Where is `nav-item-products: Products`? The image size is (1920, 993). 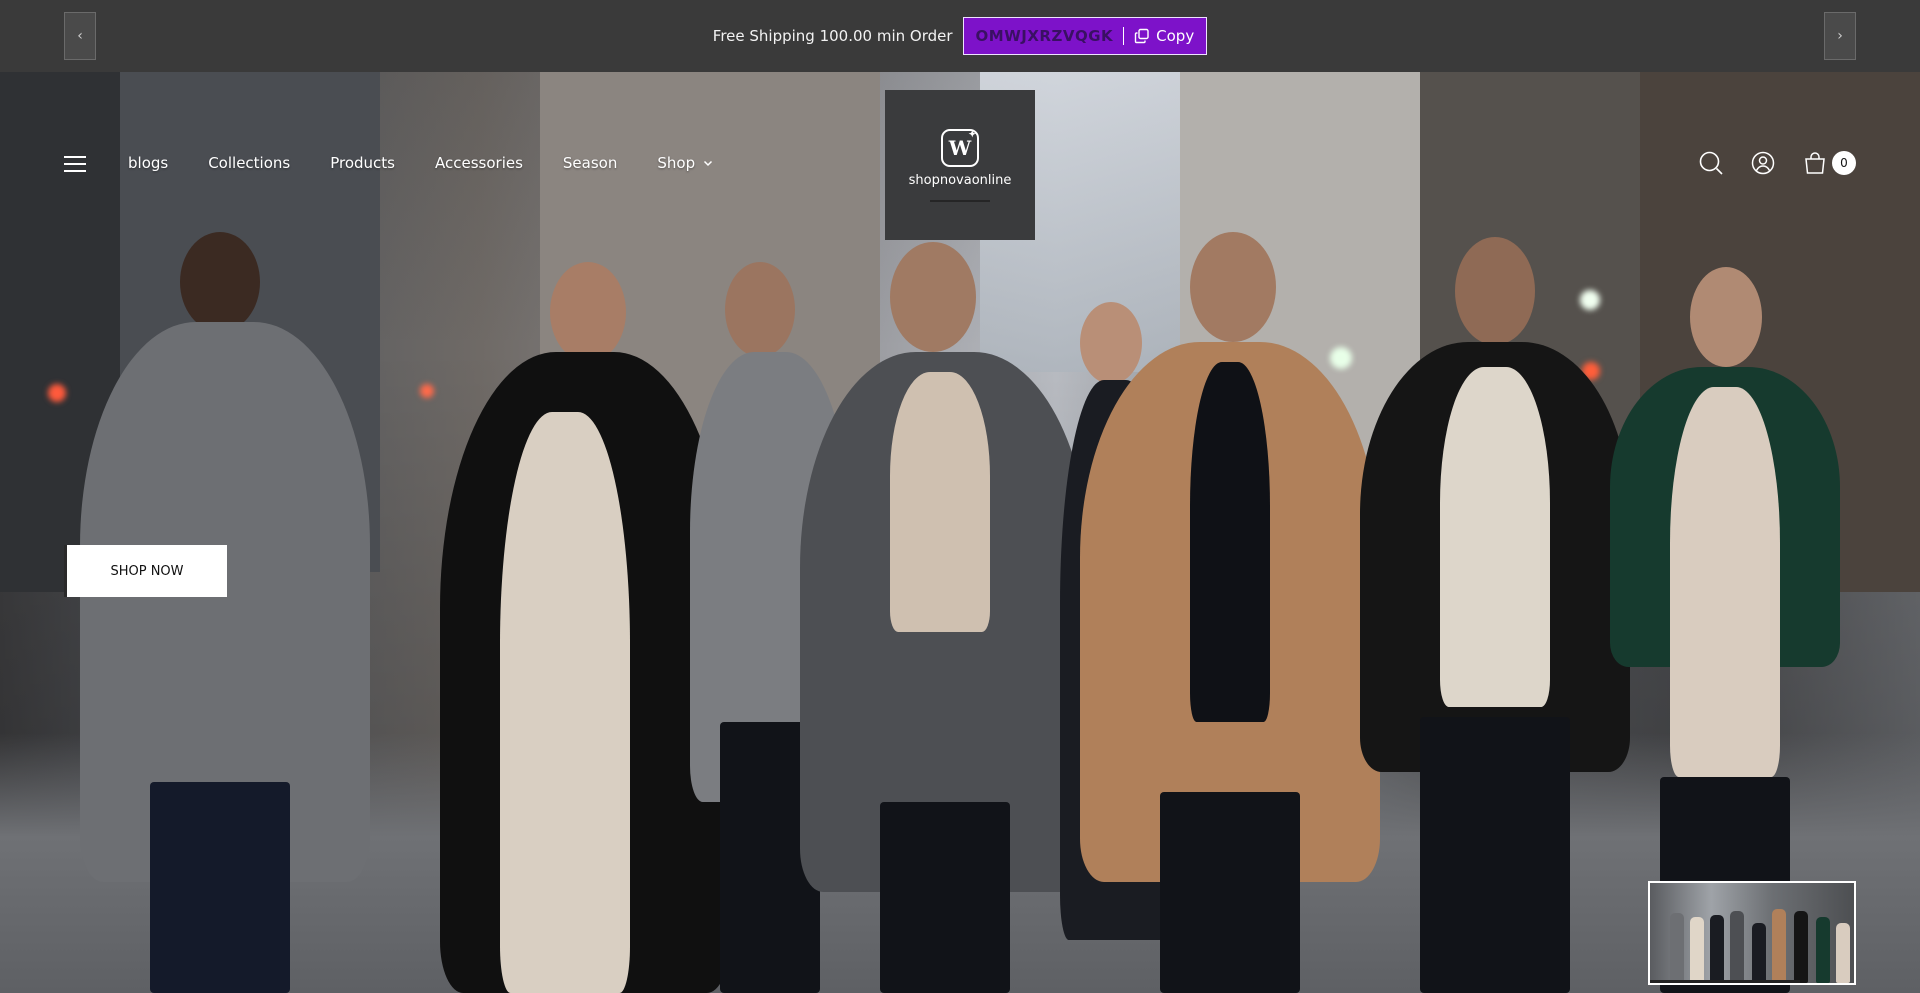 nav-item-products: Products is located at coordinates (362, 163).